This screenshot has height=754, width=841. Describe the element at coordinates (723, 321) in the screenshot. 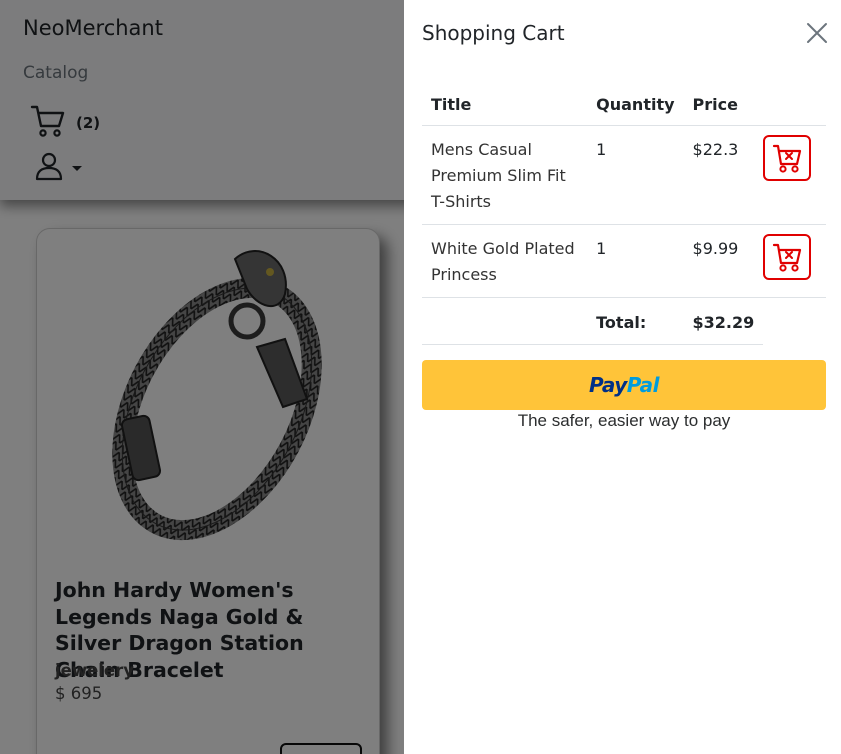

I see `total-value: $32.29` at that location.